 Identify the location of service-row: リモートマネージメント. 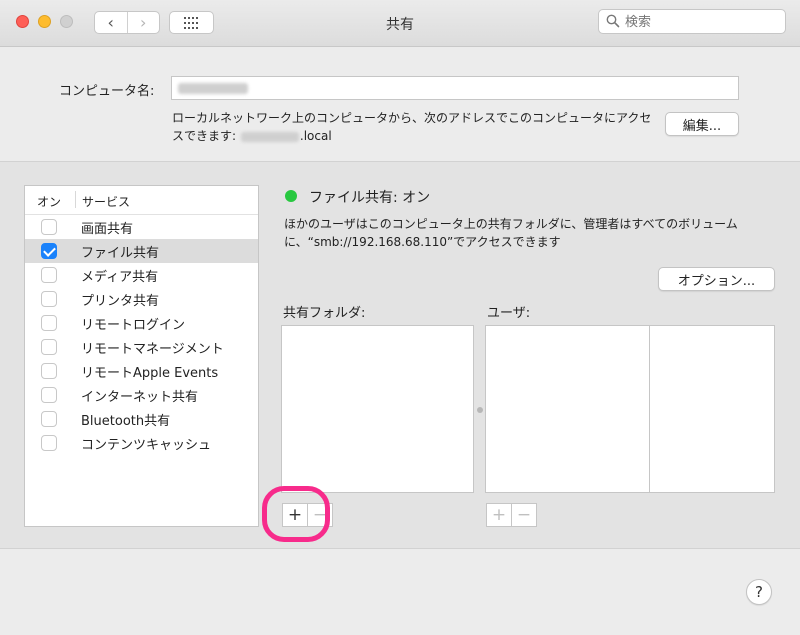
(141, 347).